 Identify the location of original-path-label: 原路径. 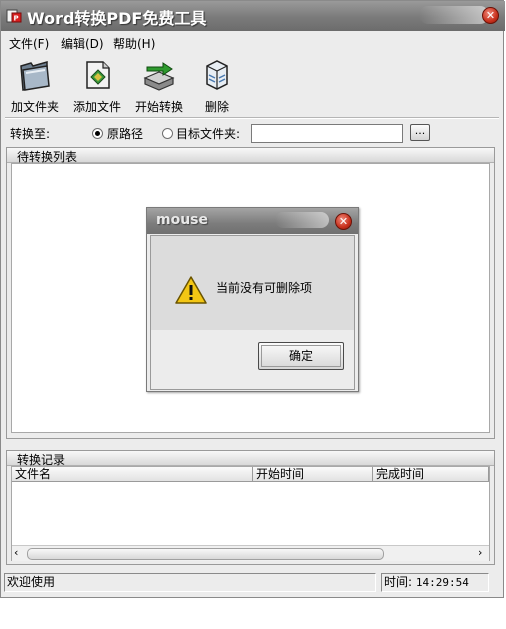
(125, 133).